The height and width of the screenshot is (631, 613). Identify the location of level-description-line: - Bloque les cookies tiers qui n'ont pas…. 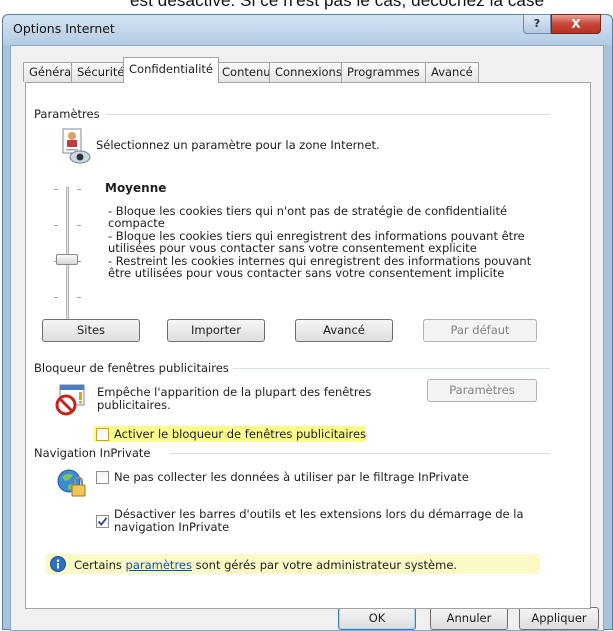
(308, 211).